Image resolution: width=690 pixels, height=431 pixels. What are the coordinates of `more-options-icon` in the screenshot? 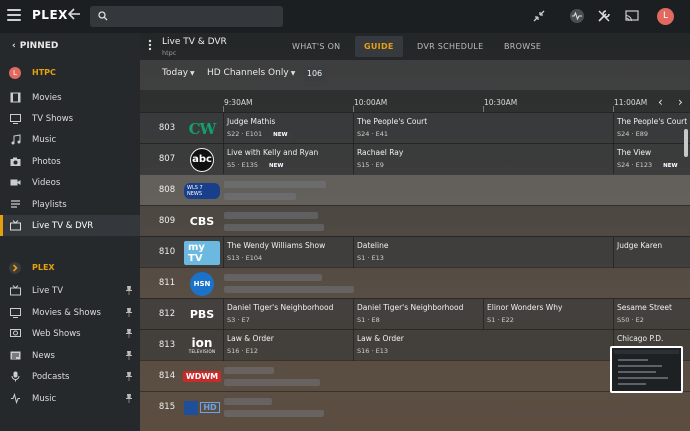 It's located at (150, 45).